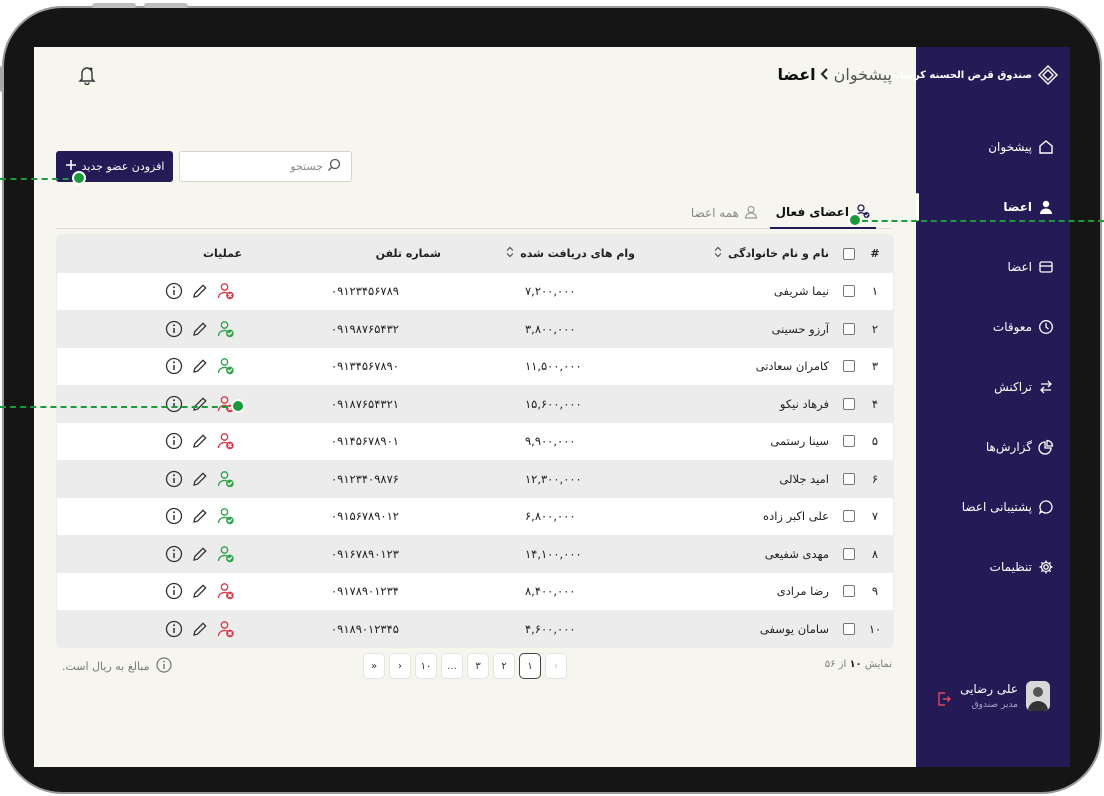 The height and width of the screenshot is (796, 1104). I want to click on member-name: نیما شریفی, so click(801, 291).